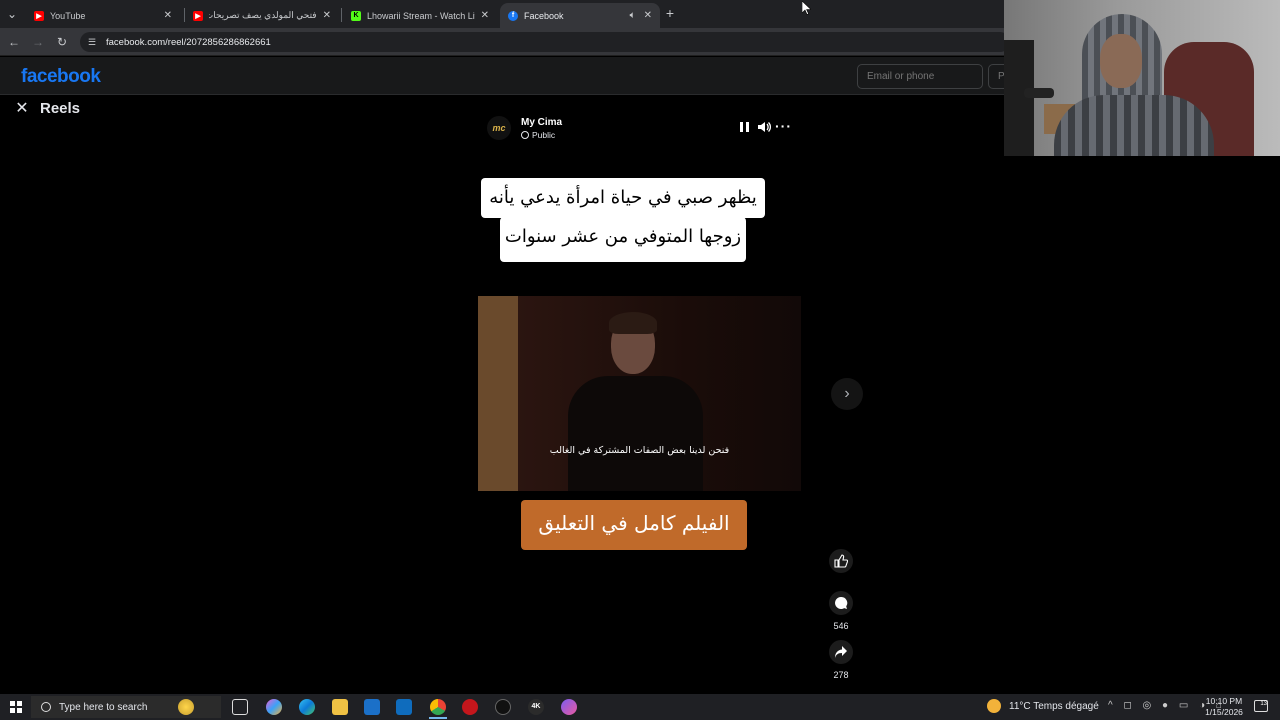  Describe the element at coordinates (340, 707) in the screenshot. I see `file-explorer-icon` at that location.